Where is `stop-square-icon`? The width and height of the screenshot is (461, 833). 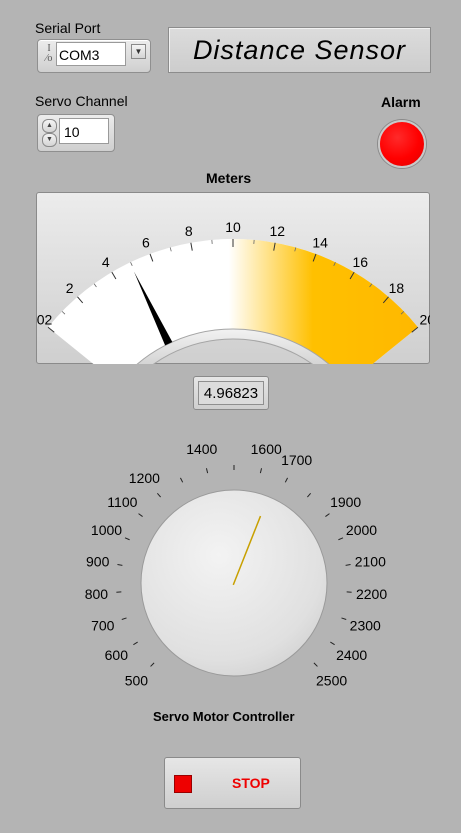 stop-square-icon is located at coordinates (183, 784).